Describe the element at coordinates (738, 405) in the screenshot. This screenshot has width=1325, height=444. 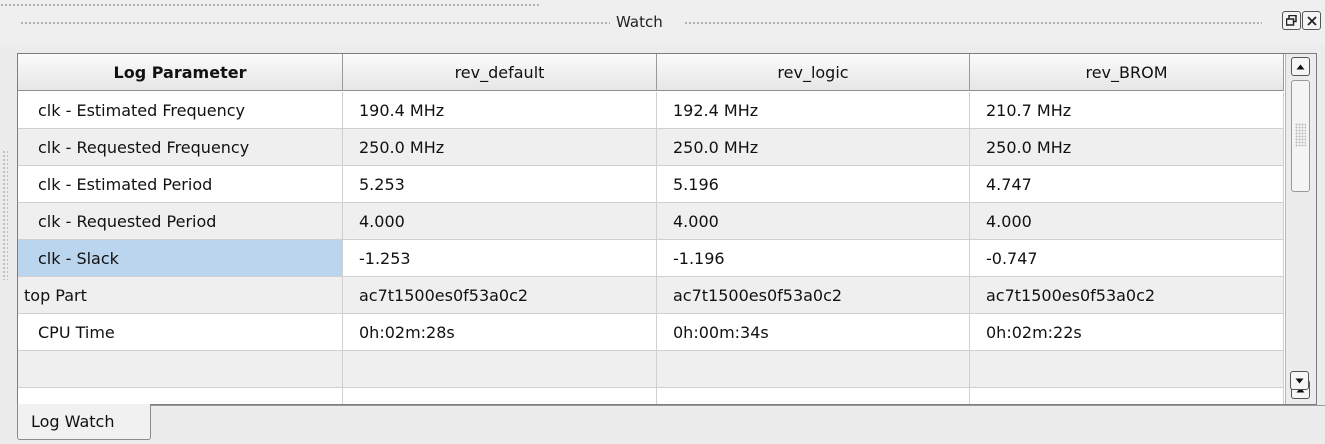
I see `tab-bar-divider` at that location.